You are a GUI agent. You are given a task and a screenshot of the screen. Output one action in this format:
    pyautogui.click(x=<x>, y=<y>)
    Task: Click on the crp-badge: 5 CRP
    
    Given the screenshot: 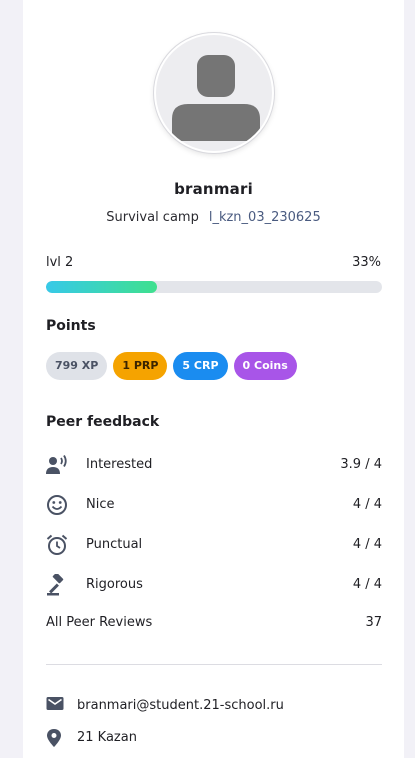 What is the action you would take?
    pyautogui.click(x=200, y=366)
    